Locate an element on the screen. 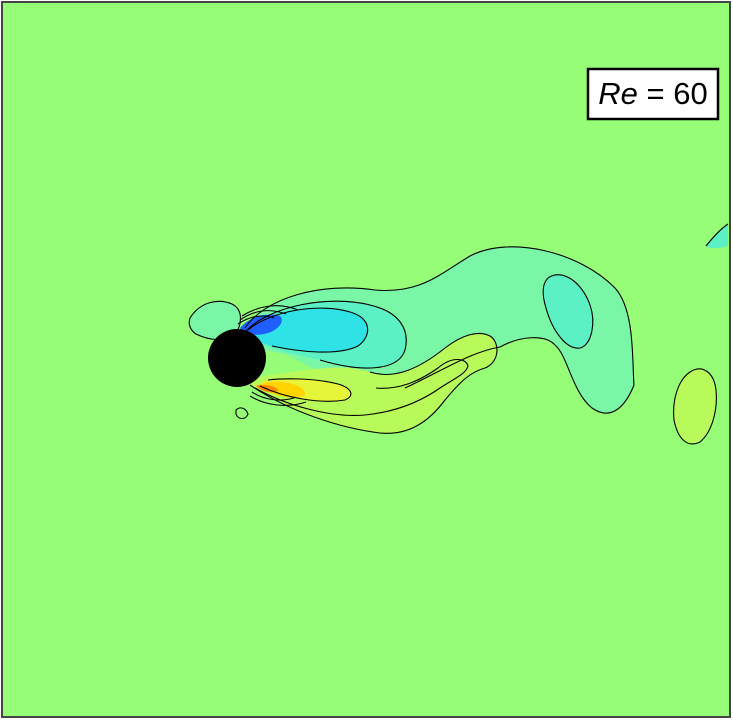  reynolds-label: Re = 60 is located at coordinates (653, 94).